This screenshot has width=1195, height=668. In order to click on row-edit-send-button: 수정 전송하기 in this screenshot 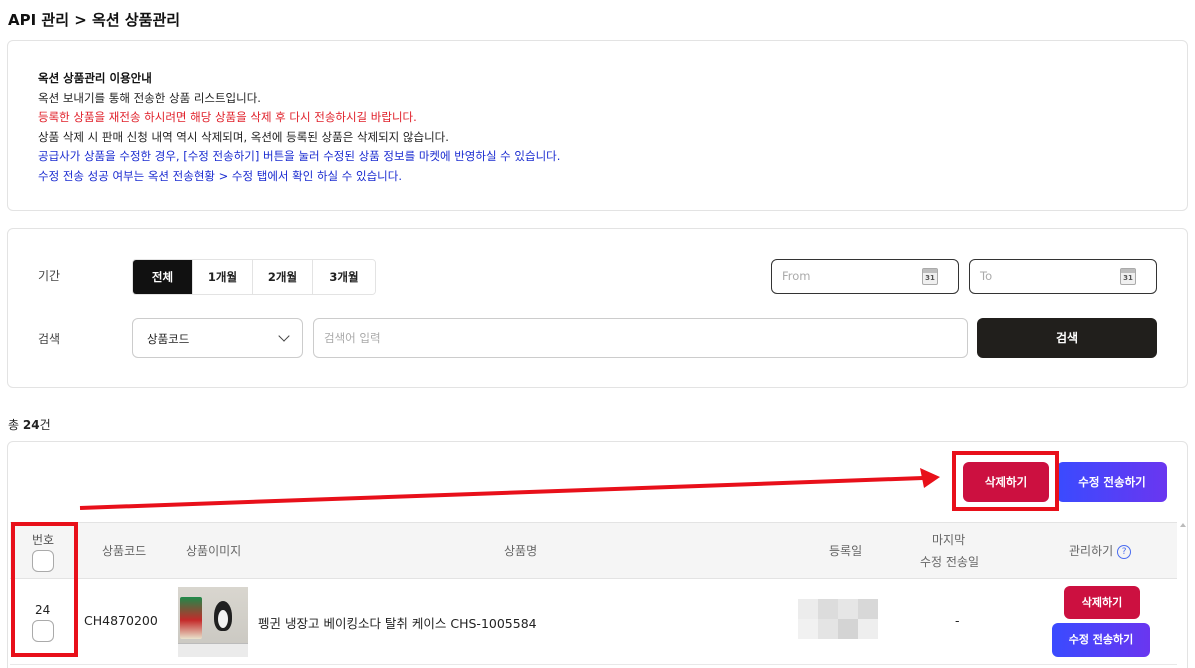, I will do `click(1101, 640)`.